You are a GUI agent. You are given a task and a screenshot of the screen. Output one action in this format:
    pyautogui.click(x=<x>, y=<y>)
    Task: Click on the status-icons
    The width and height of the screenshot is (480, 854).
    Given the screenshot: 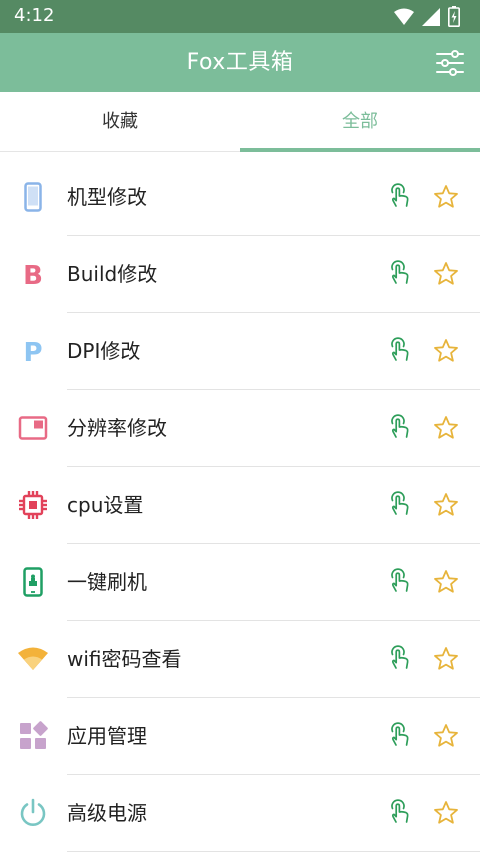 What is the action you would take?
    pyautogui.click(x=427, y=16)
    